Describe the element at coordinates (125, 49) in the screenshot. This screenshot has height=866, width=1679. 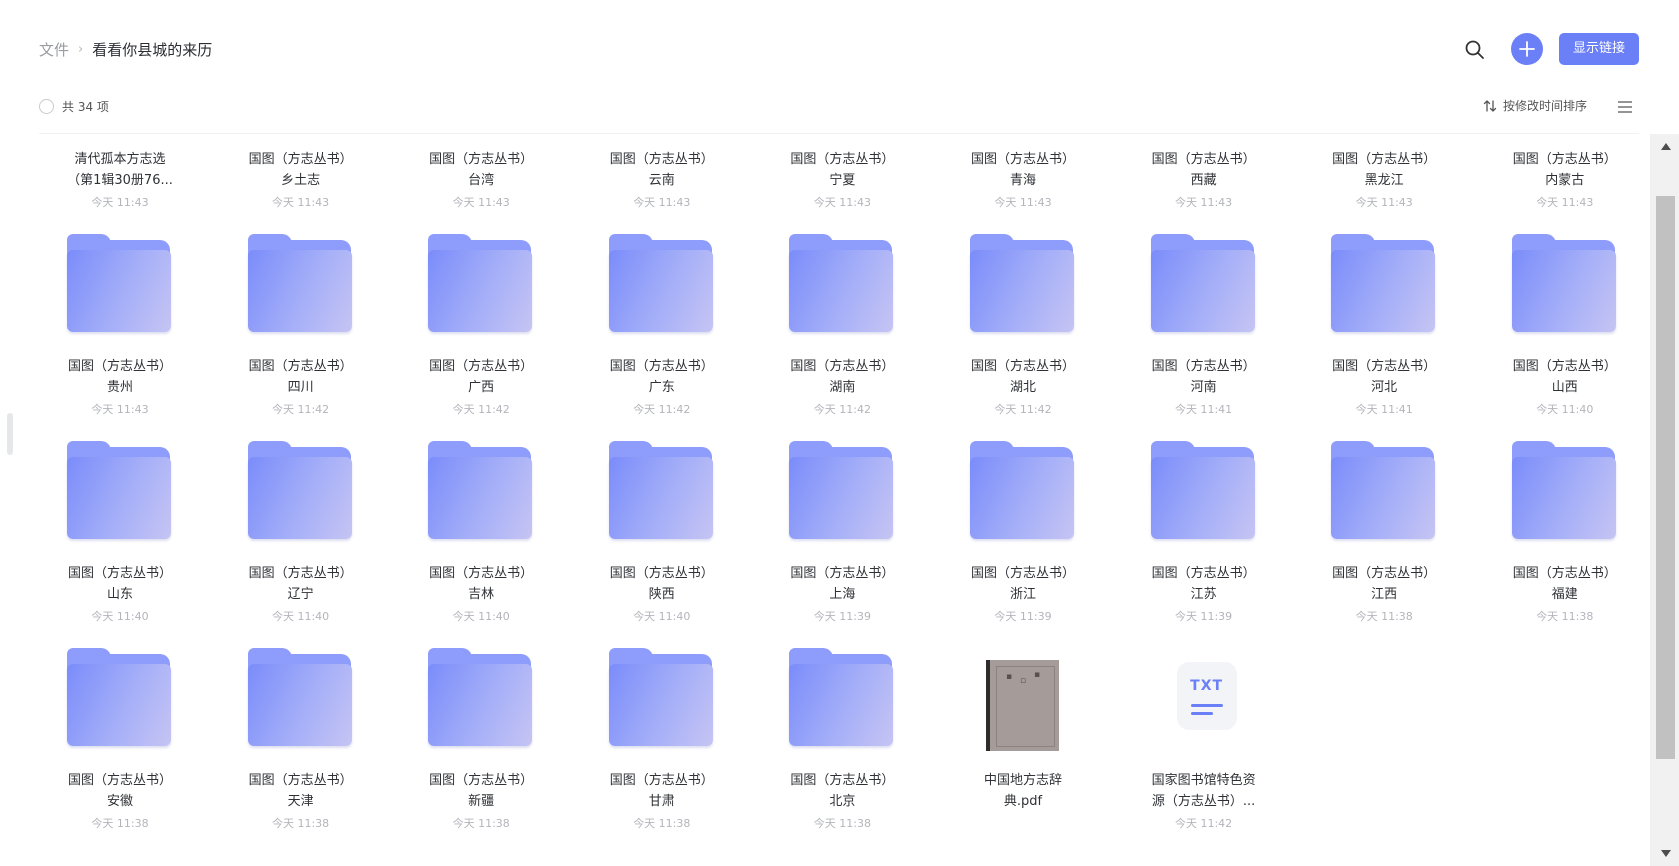
I see `breadcrumb: 文件 › 看看你县城的来历` at that location.